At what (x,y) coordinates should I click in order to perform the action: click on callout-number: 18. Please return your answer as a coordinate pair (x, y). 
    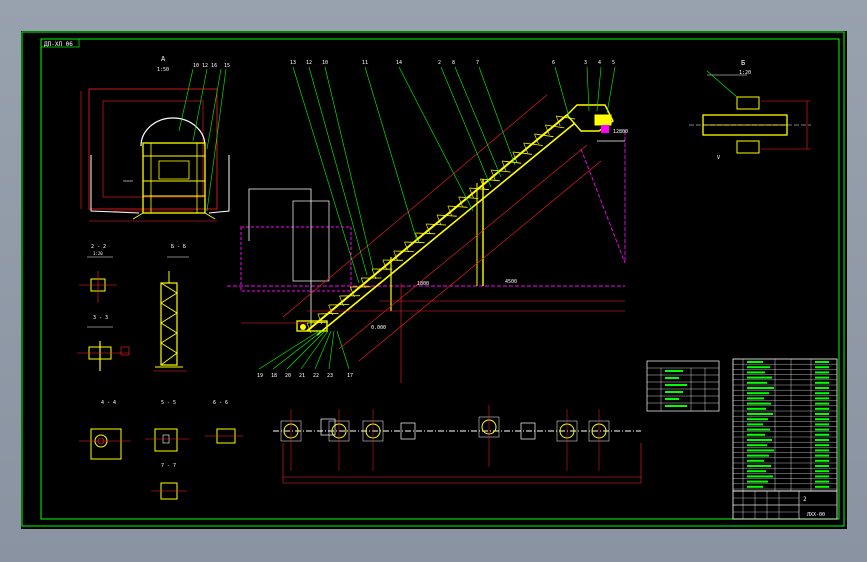
    Looking at the image, I should click on (274, 376).